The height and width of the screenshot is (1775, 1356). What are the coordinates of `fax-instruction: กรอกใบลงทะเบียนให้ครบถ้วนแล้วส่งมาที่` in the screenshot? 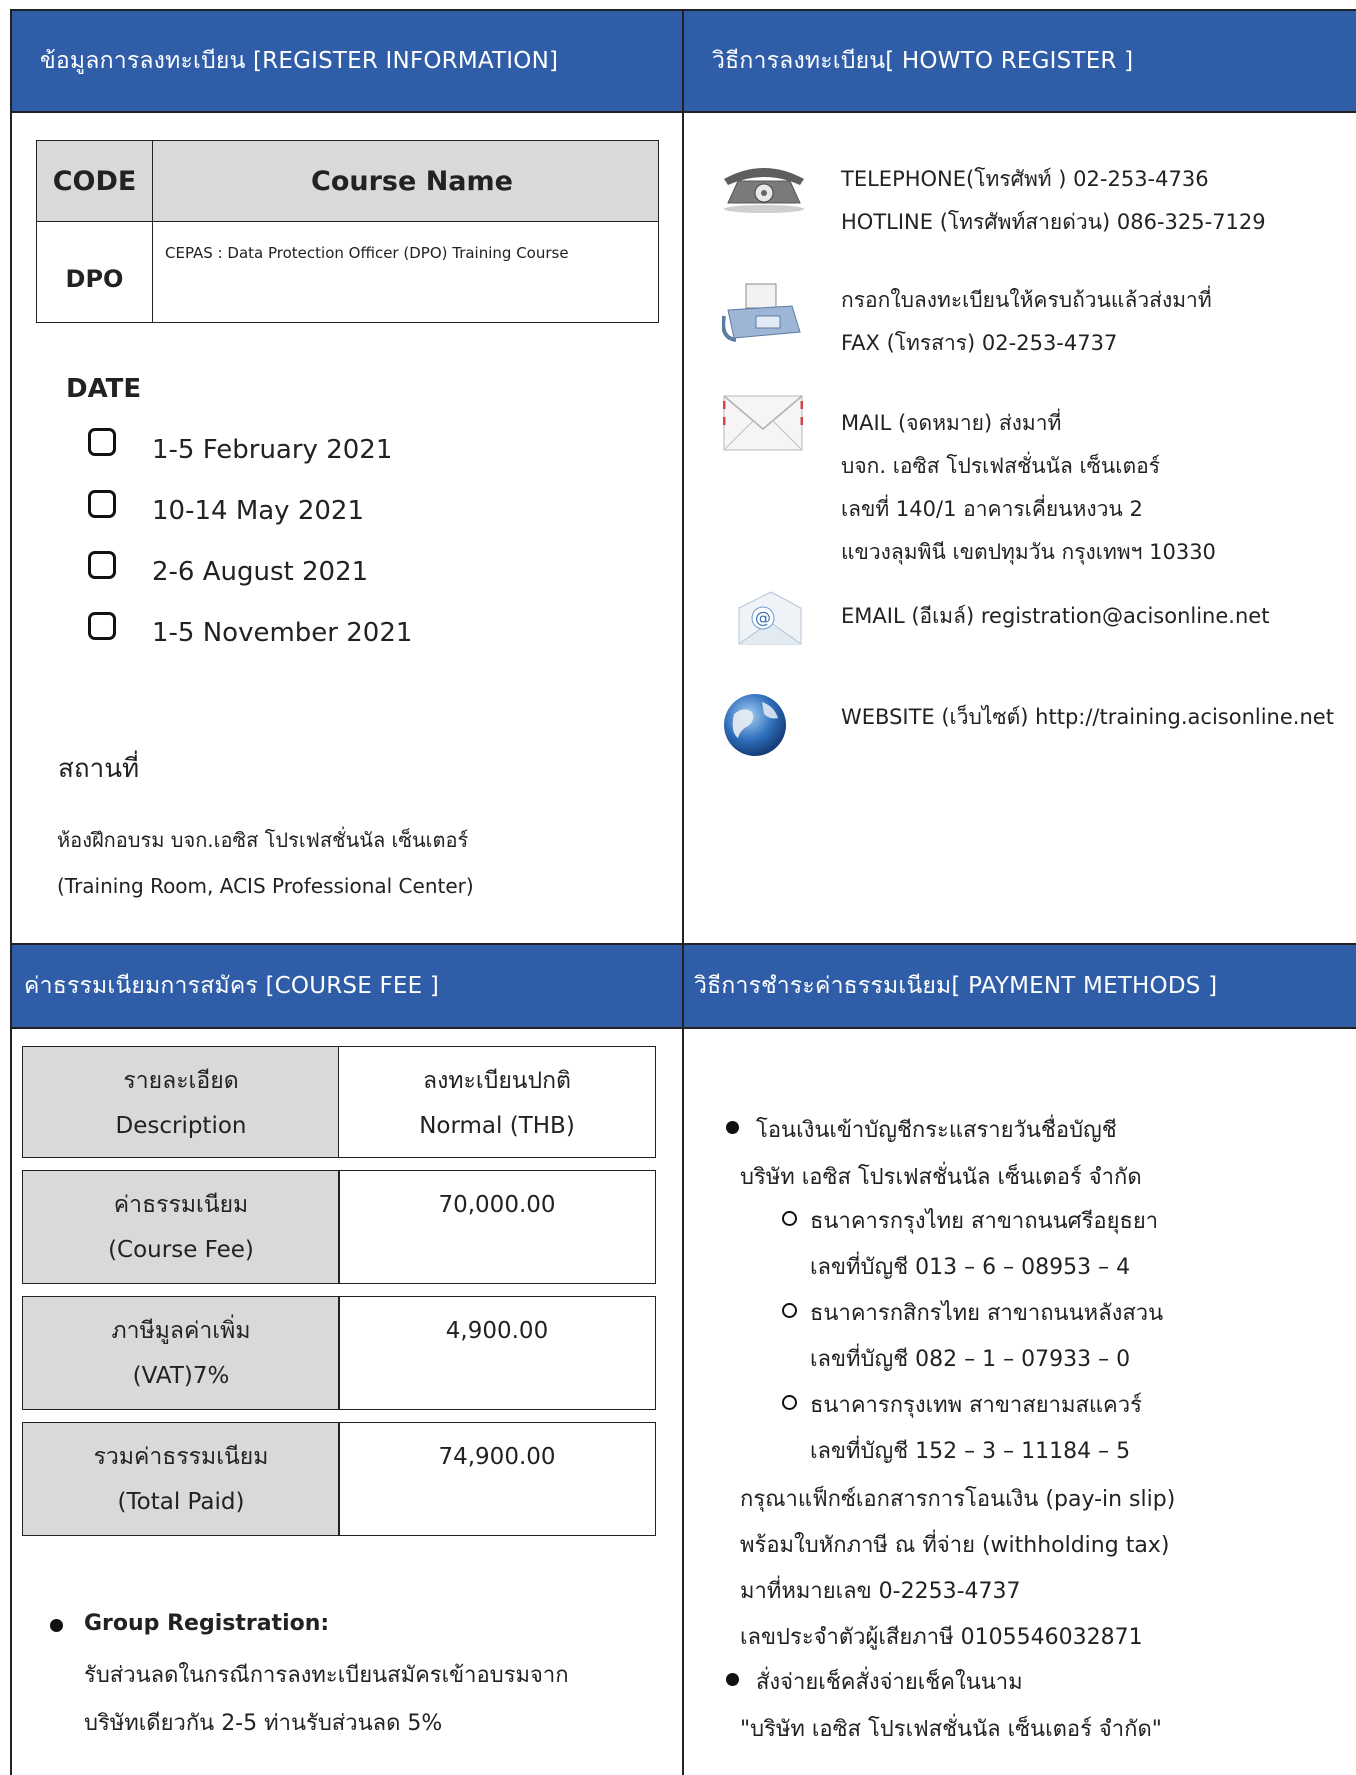 It's located at (1026, 300).